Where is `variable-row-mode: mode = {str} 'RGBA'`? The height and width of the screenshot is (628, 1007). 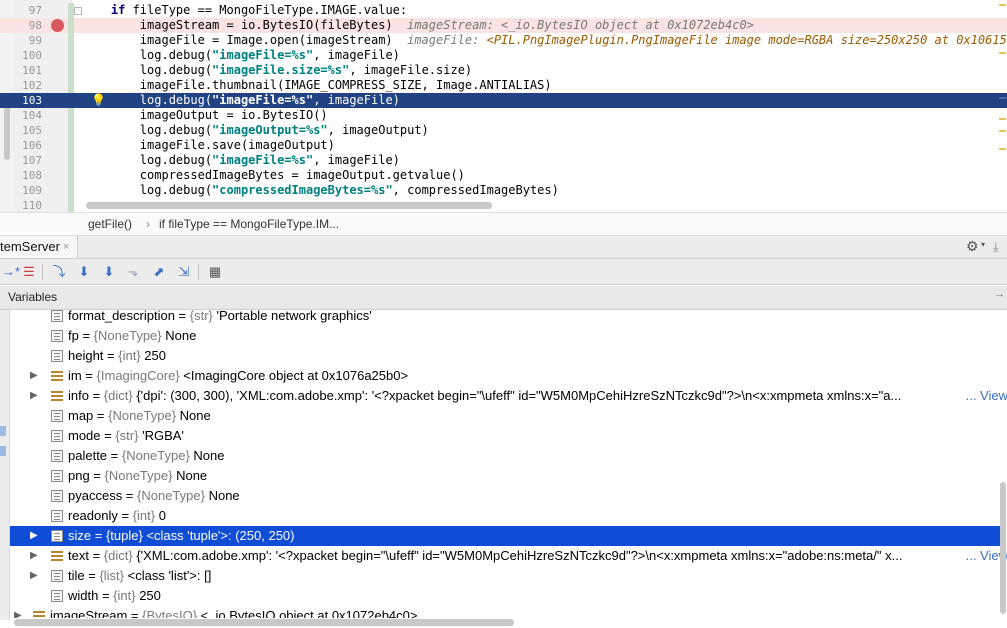
variable-row-mode: mode = {str} 'RGBA' is located at coordinates (505, 436).